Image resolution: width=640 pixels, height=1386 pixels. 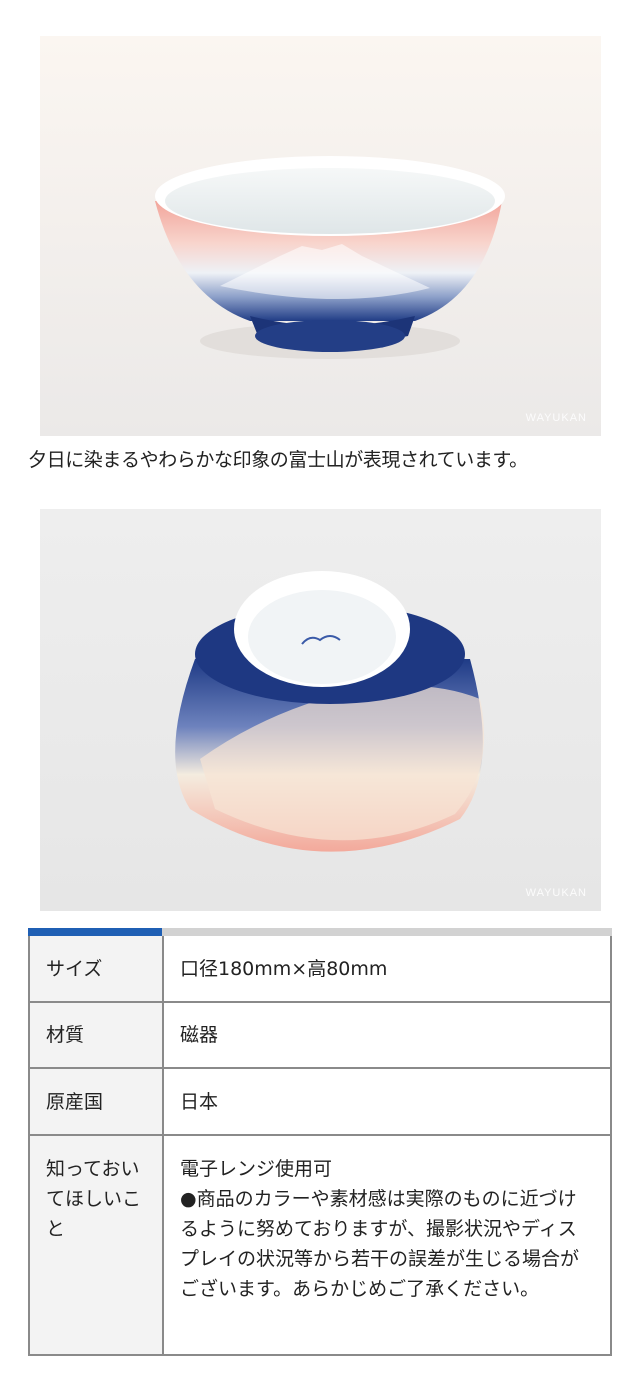 I want to click on table-row: 材質 磁器, so click(x=320, y=1035).